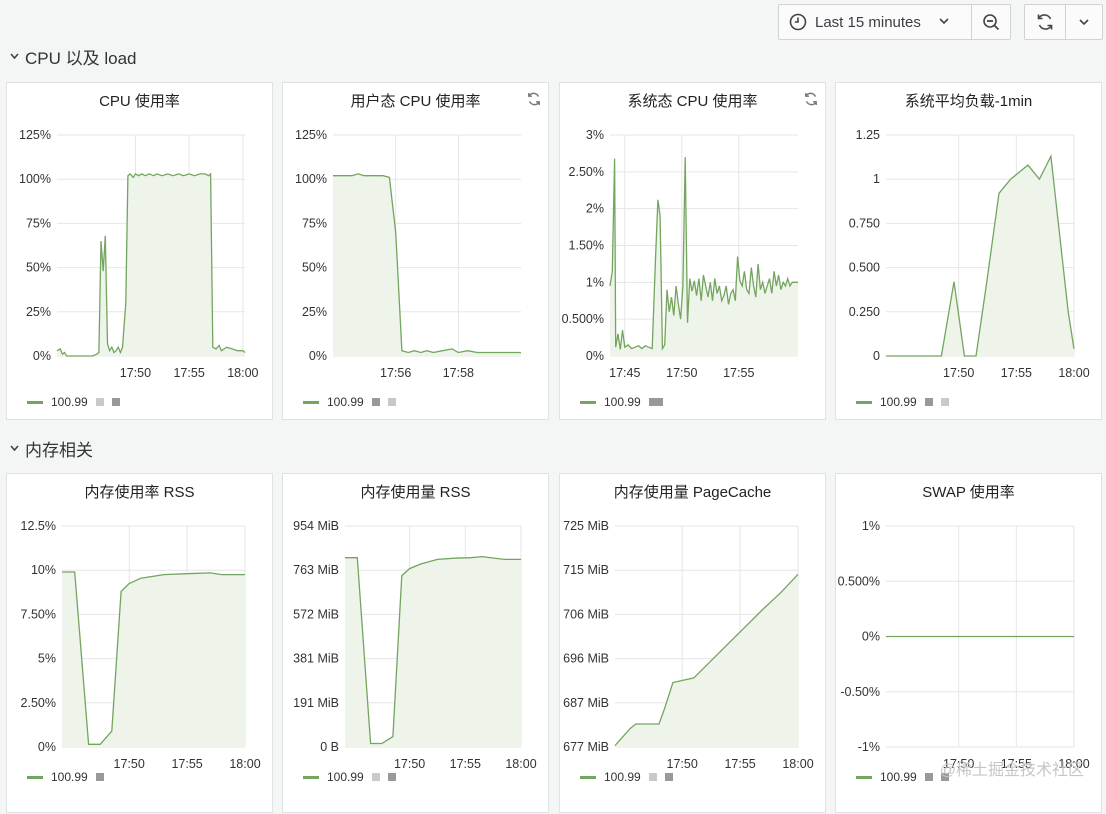 Image resolution: width=1106 pixels, height=814 pixels. I want to click on clock-icon, so click(798, 22).